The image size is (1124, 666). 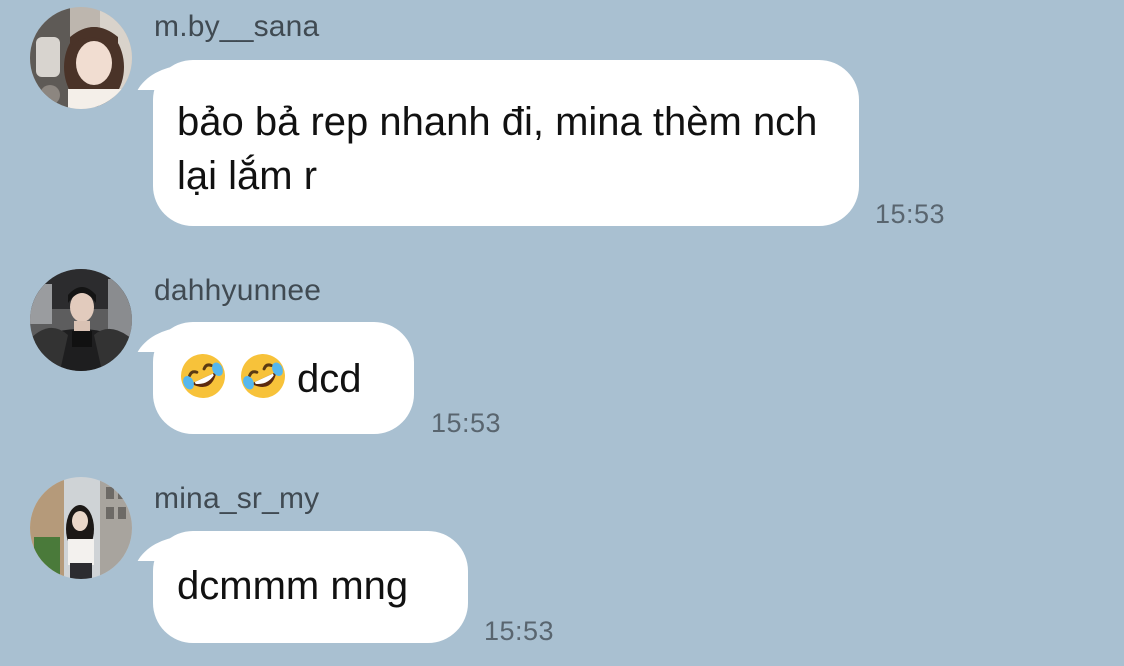 I want to click on message-text: dcmmm mng, so click(x=293, y=586).